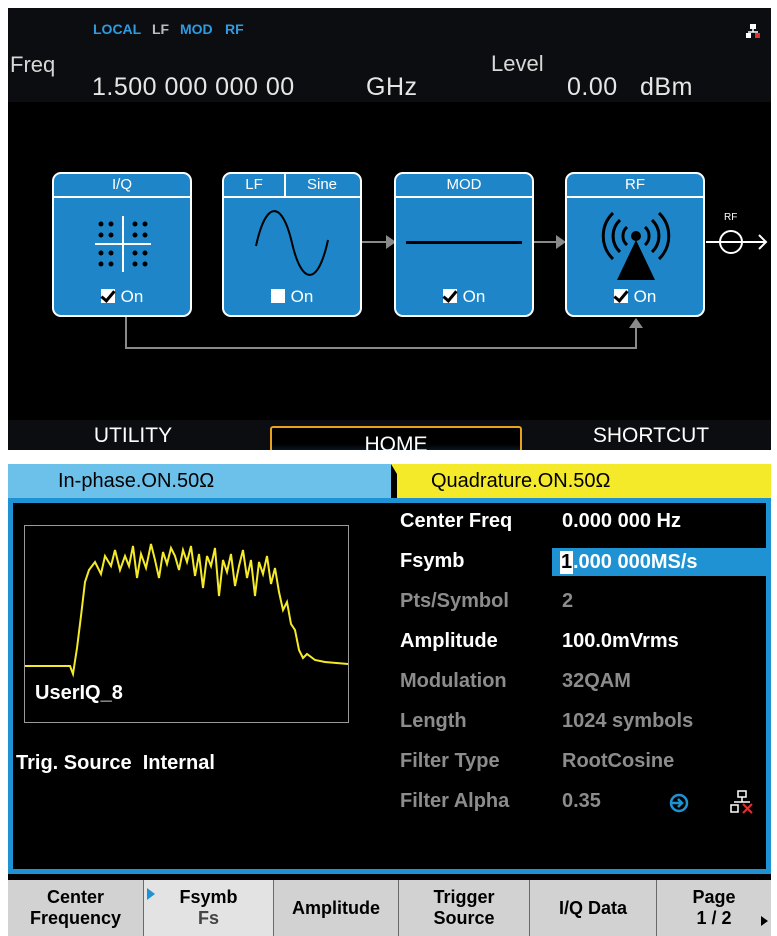  Describe the element at coordinates (651, 434) in the screenshot. I see `softkey-shortcut: SHORTCUT` at that location.